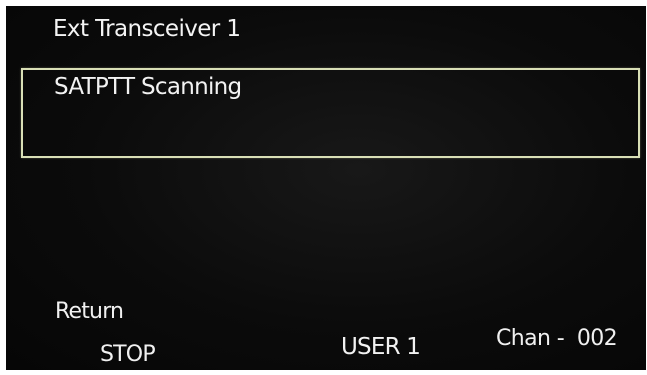 The height and width of the screenshot is (375, 647). Describe the element at coordinates (557, 338) in the screenshot. I see `channel-indicator: Chan - 002` at that location.